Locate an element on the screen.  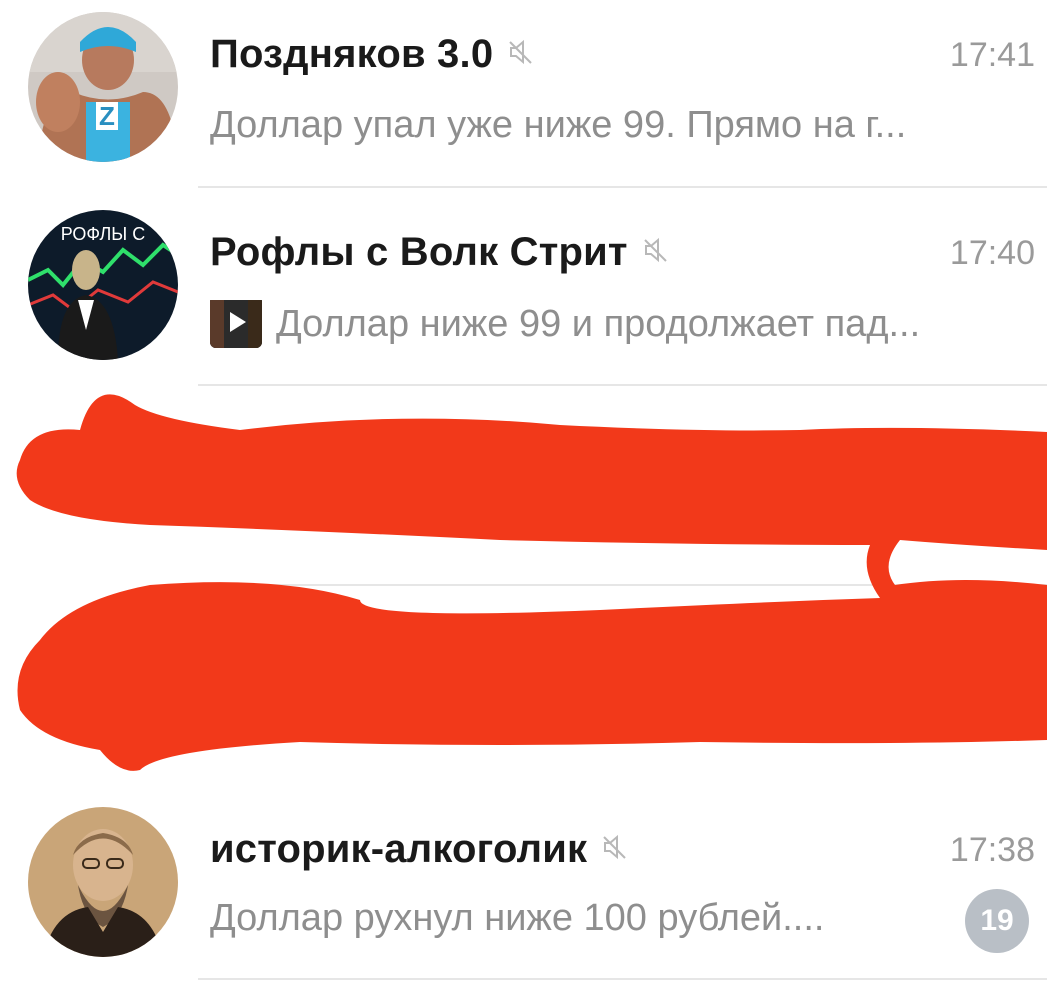
chat-time: 17:40 is located at coordinates (992, 253).